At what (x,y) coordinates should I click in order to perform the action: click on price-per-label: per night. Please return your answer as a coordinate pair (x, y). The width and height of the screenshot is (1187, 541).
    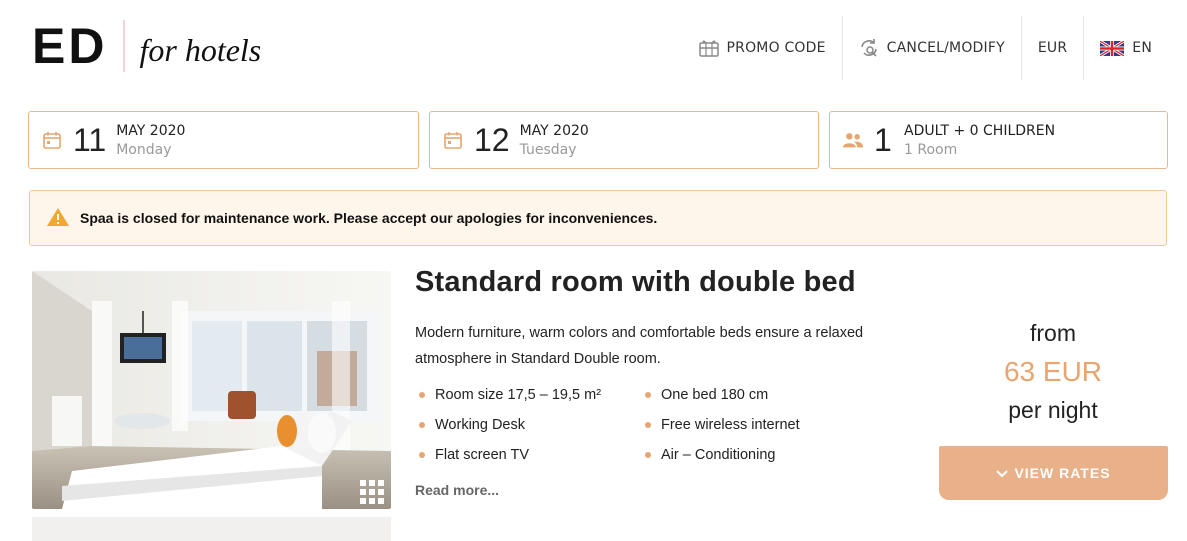
    Looking at the image, I should click on (1053, 410).